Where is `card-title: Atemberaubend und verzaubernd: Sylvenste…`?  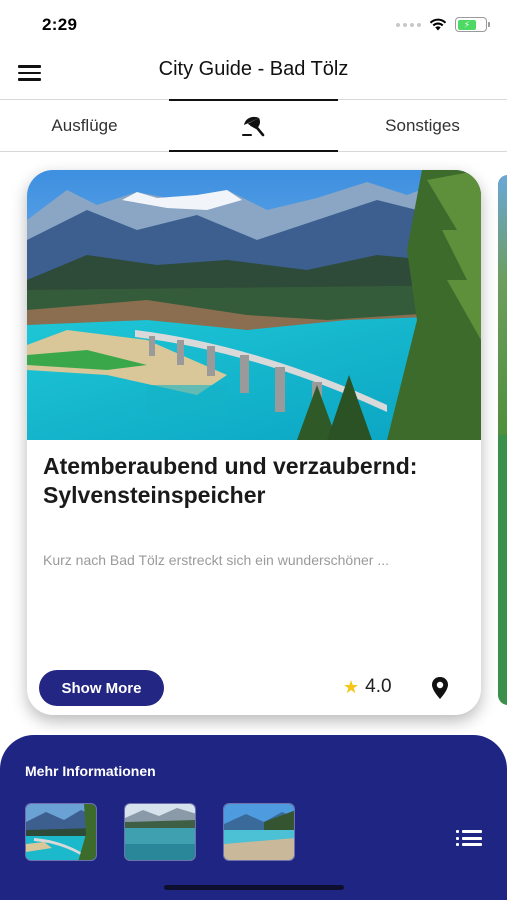 card-title: Atemberaubend und verzaubernd: Sylvenste… is located at coordinates (230, 480).